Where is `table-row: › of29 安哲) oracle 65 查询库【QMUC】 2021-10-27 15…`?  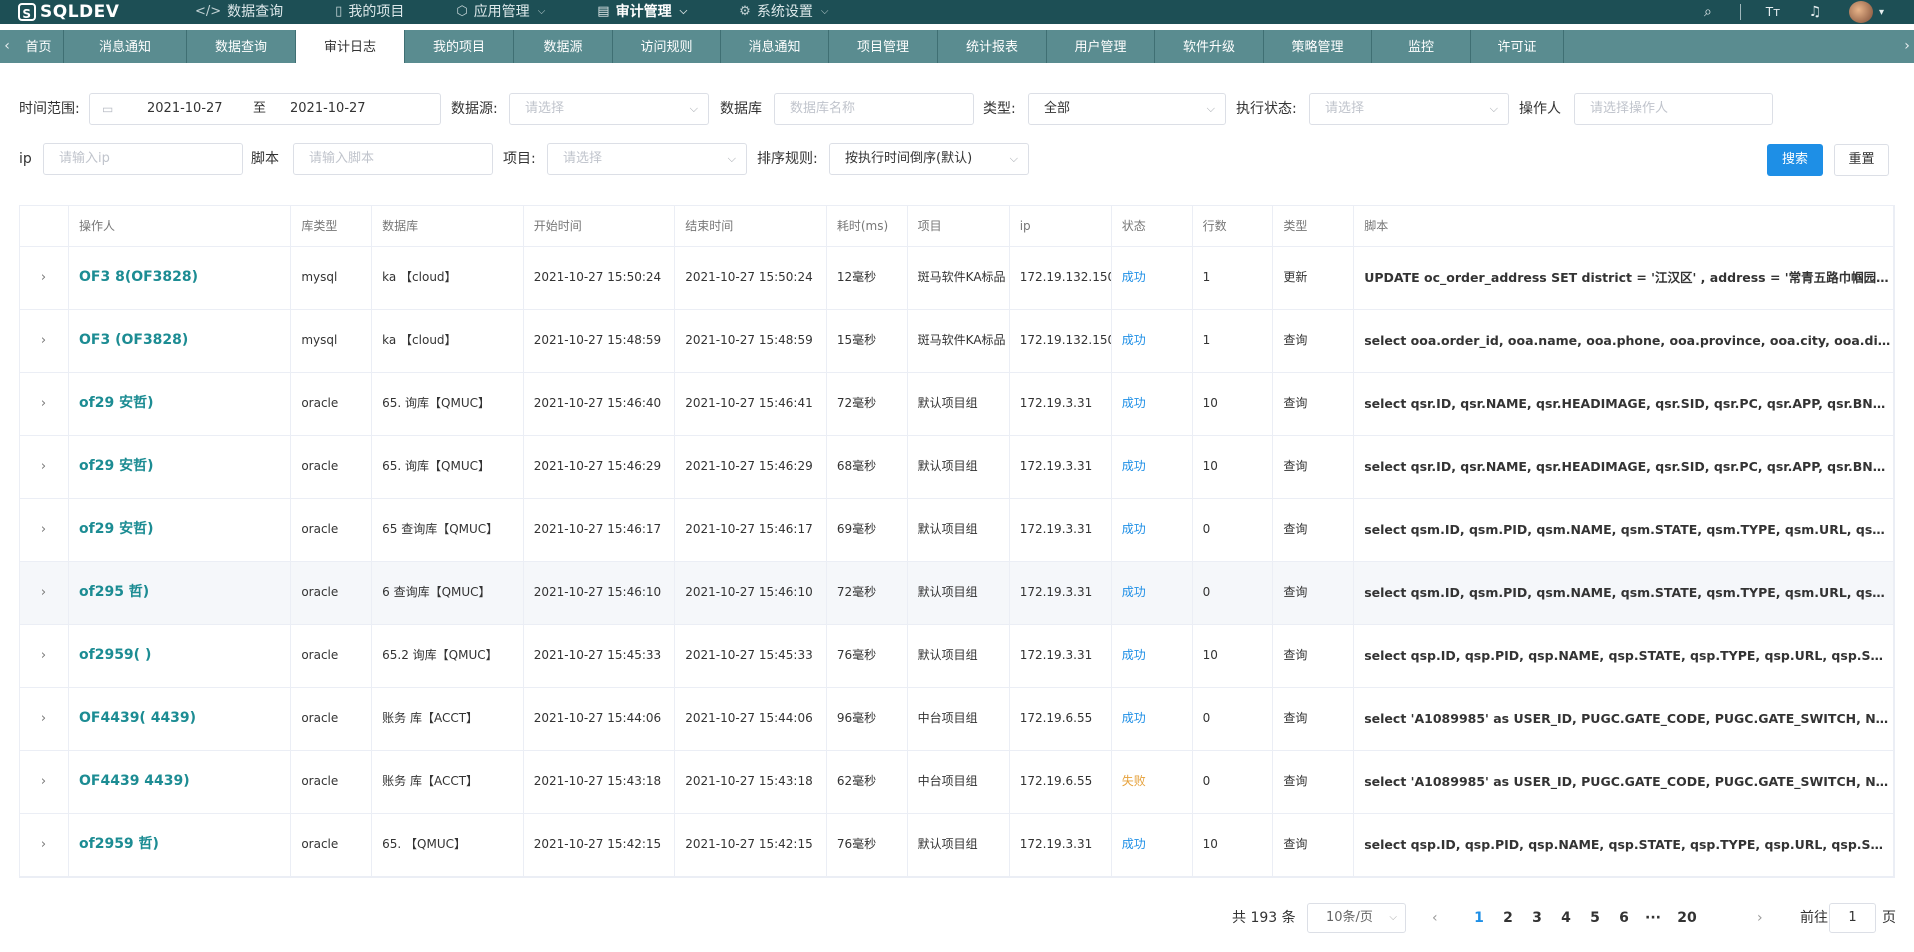
table-row: › of29 安哲) oracle 65 查询库【QMUC】 2021-10-27 15… is located at coordinates (957, 530).